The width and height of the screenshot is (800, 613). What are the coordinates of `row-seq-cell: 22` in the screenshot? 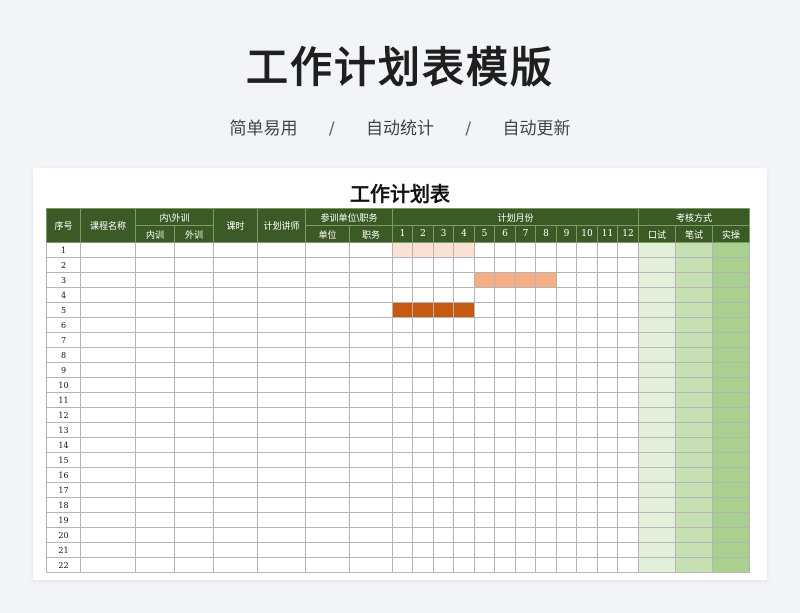 It's located at (63, 565).